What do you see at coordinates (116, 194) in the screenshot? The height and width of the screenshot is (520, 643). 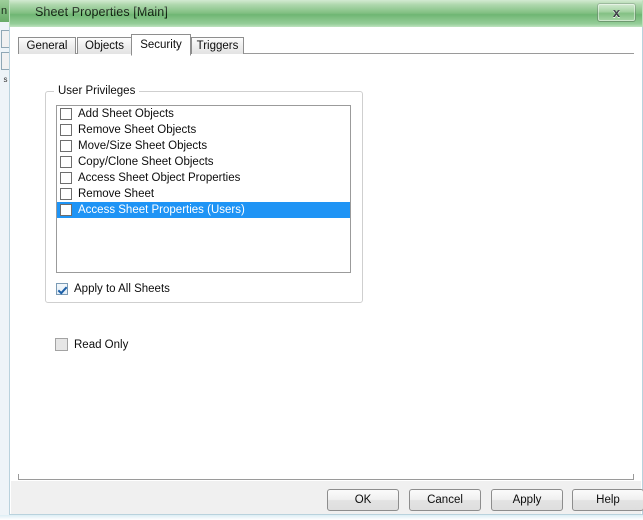 I see `list-item-label: Remove Sheet` at bounding box center [116, 194].